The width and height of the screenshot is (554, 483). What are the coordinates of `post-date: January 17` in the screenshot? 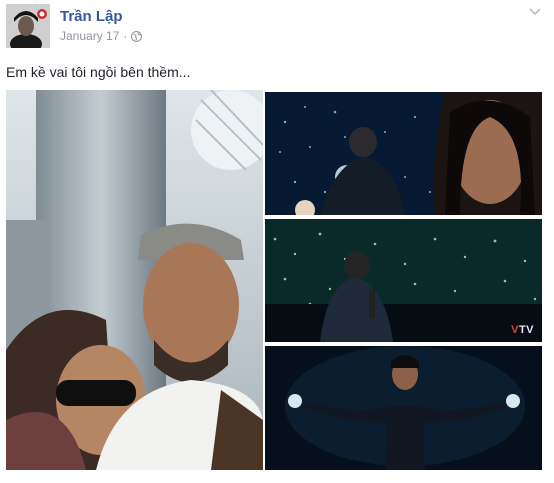 It's located at (89, 36).